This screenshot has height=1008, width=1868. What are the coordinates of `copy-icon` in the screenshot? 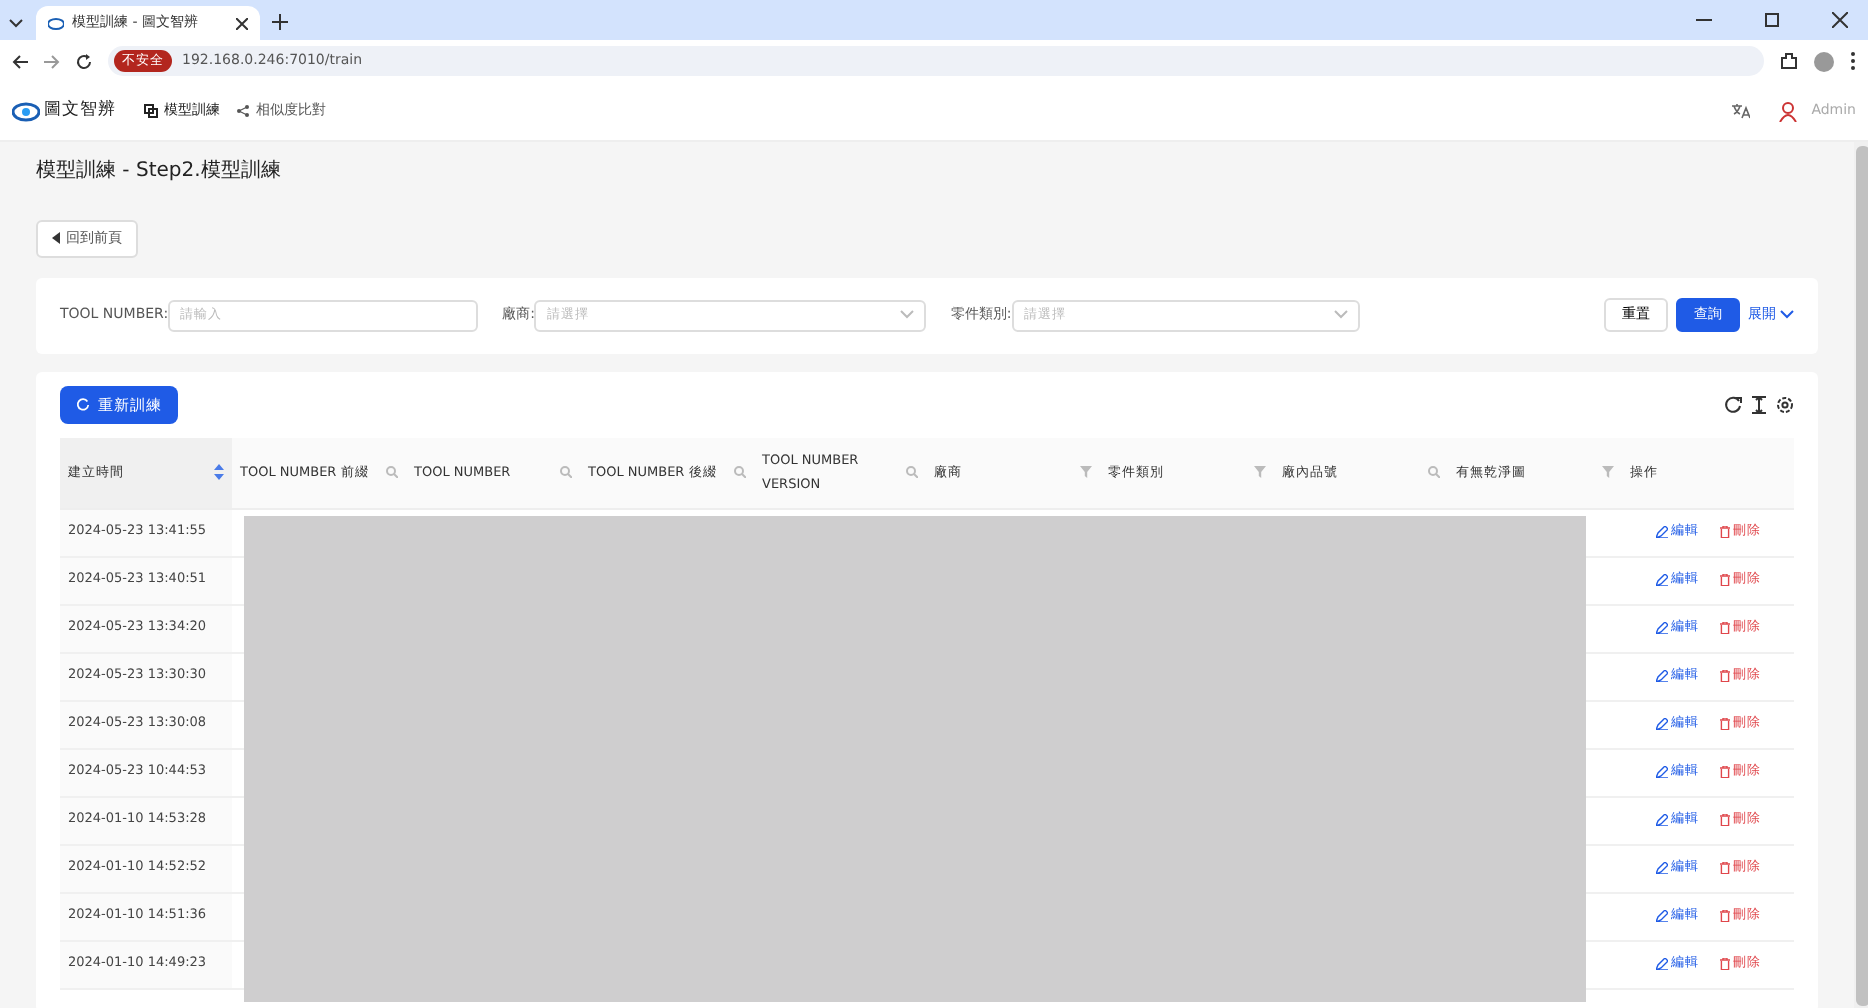 It's located at (151, 111).